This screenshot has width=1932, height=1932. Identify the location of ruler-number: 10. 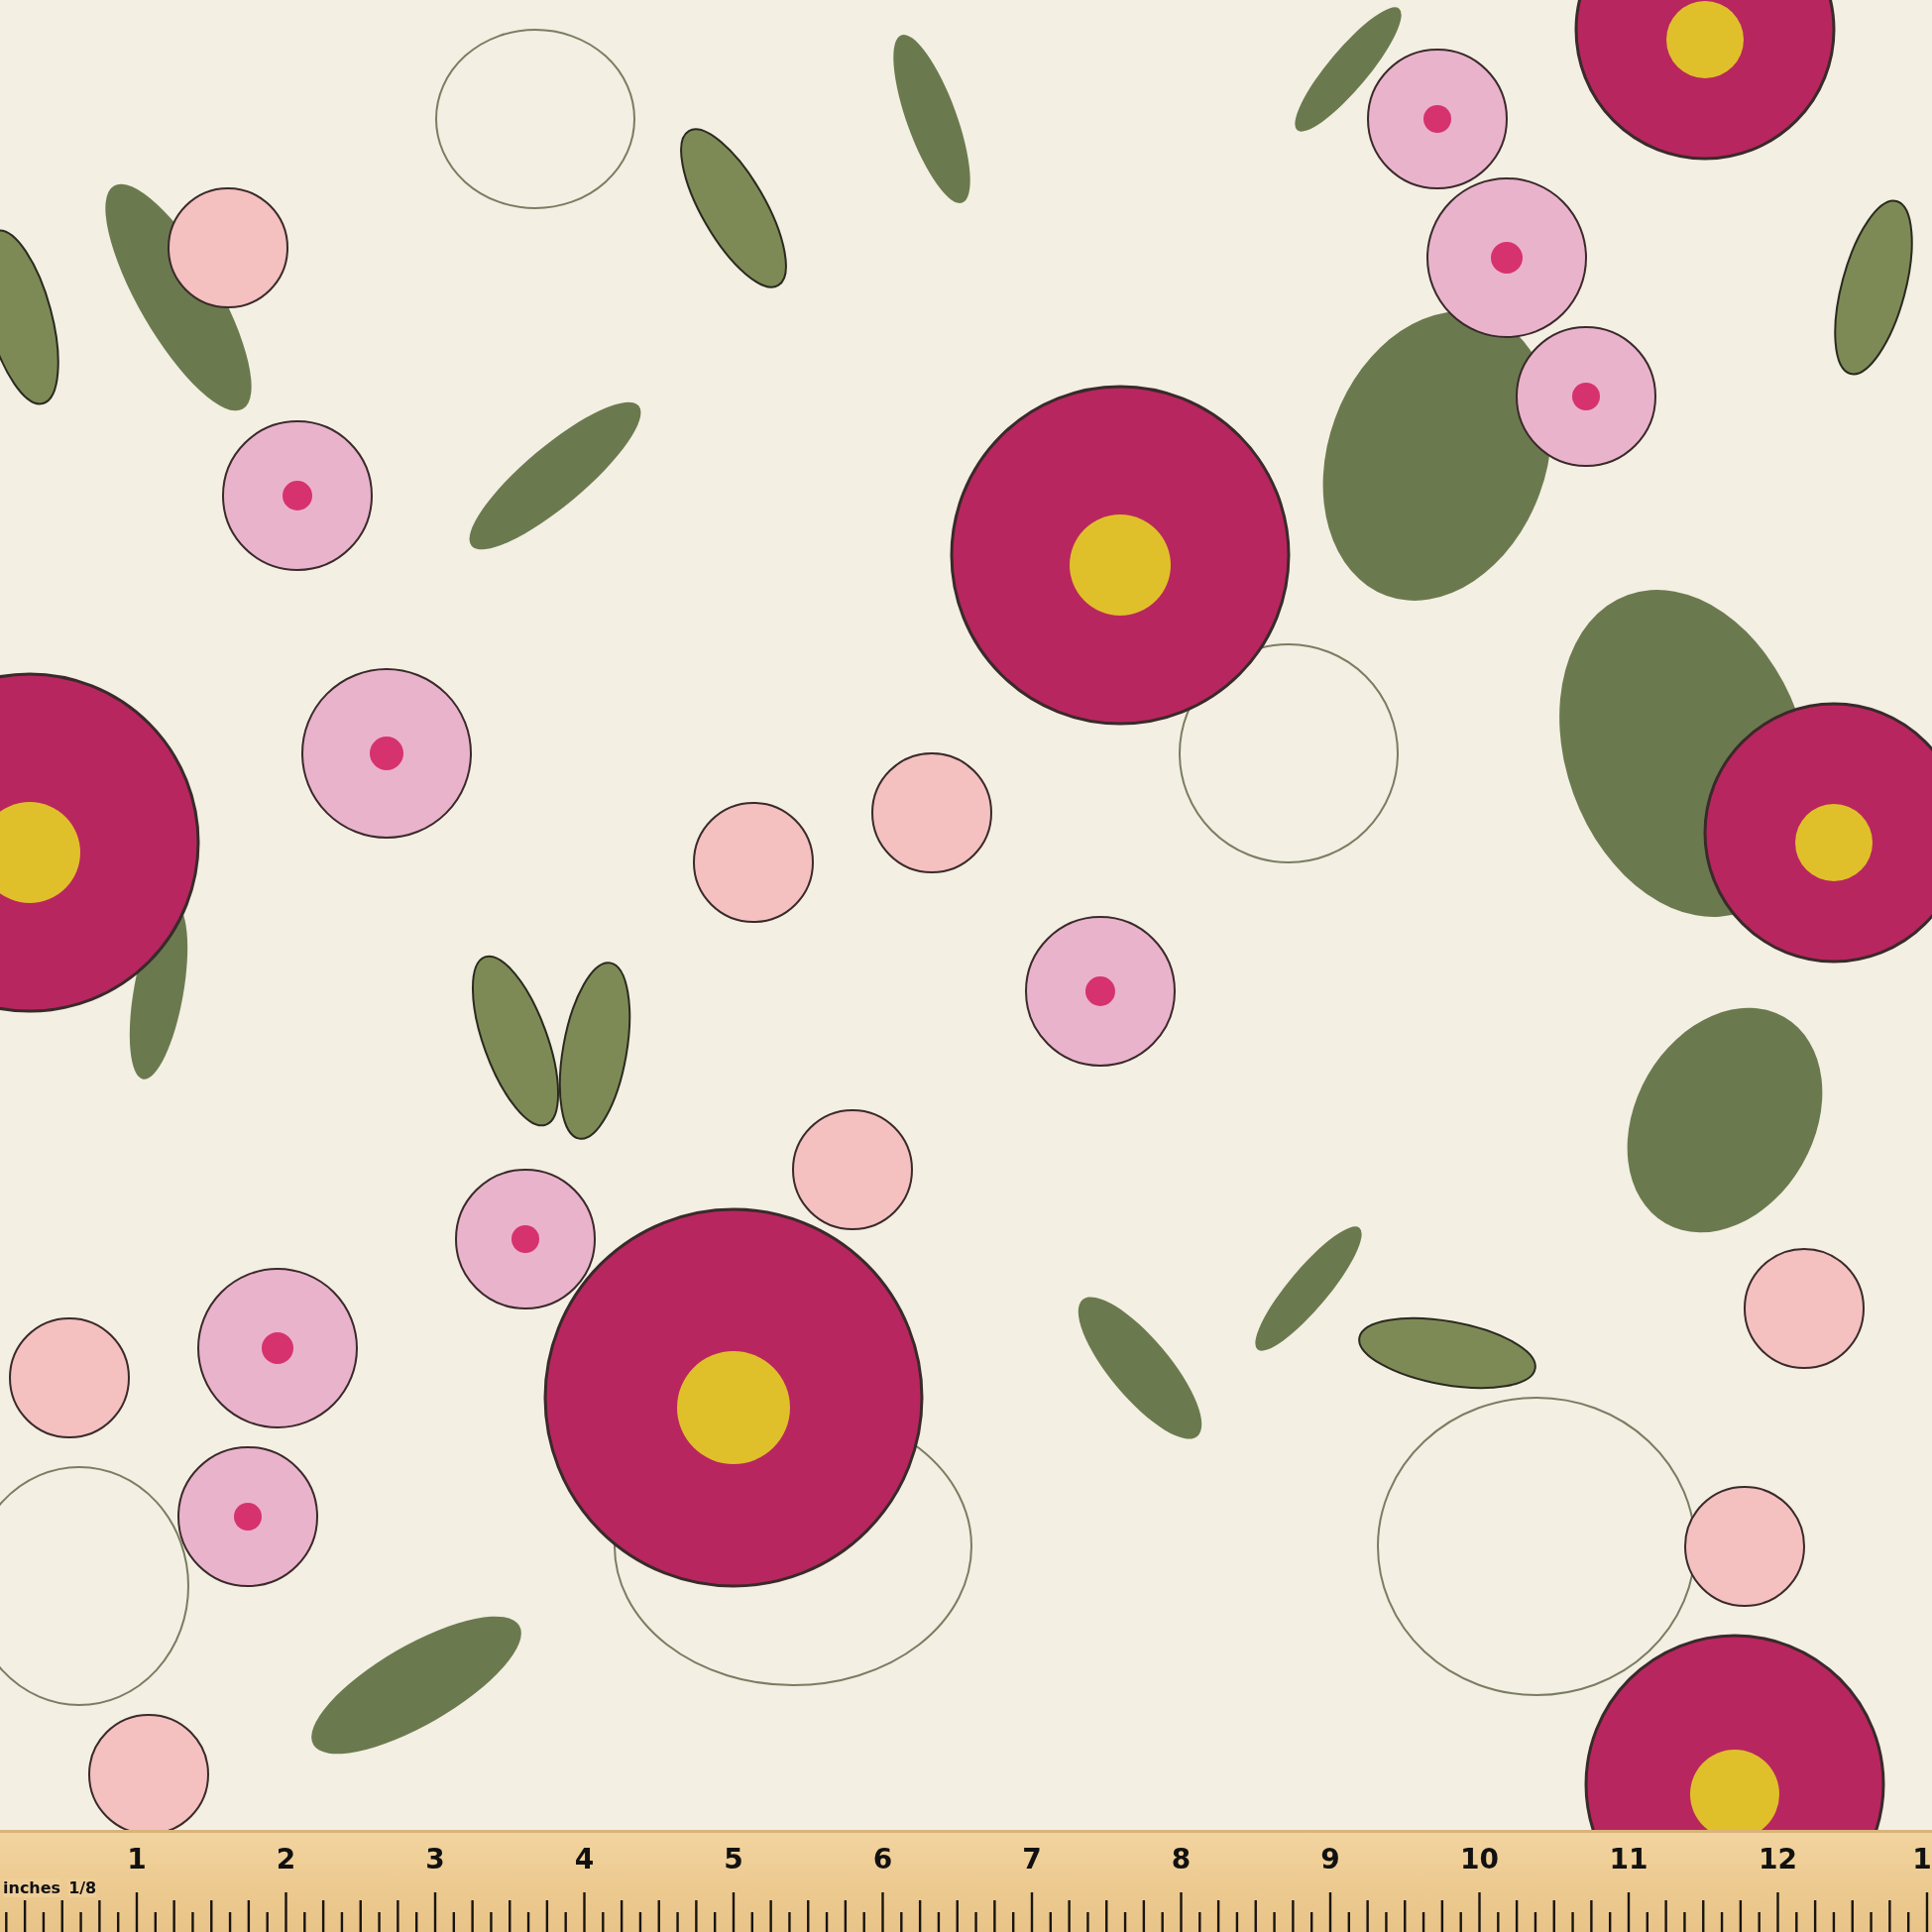
(1479, 1859).